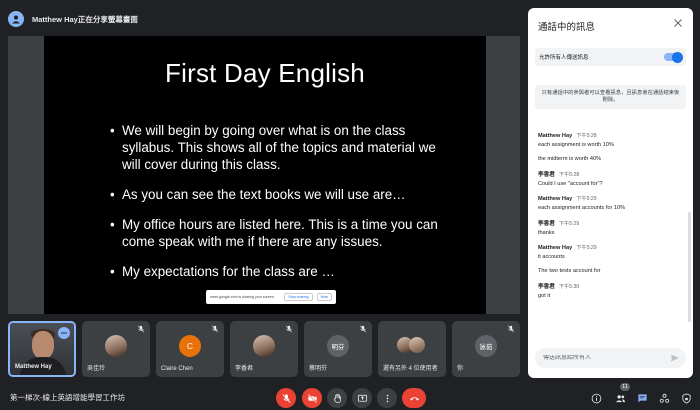 The width and height of the screenshot is (700, 410). I want to click on camera-toggle-button, so click(312, 398).